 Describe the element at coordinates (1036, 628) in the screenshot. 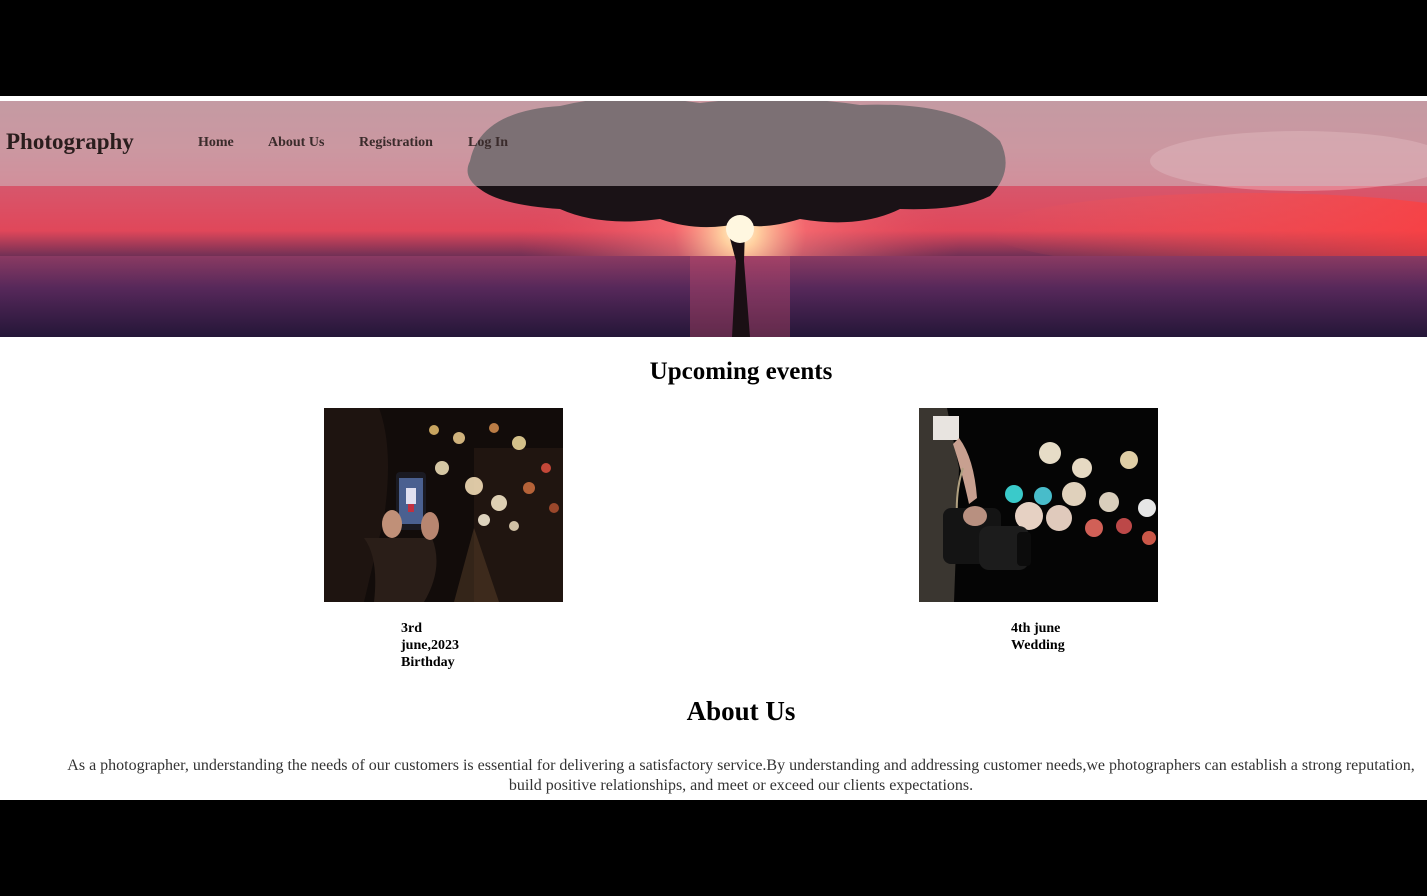

I see `event-date: 4th june` at that location.